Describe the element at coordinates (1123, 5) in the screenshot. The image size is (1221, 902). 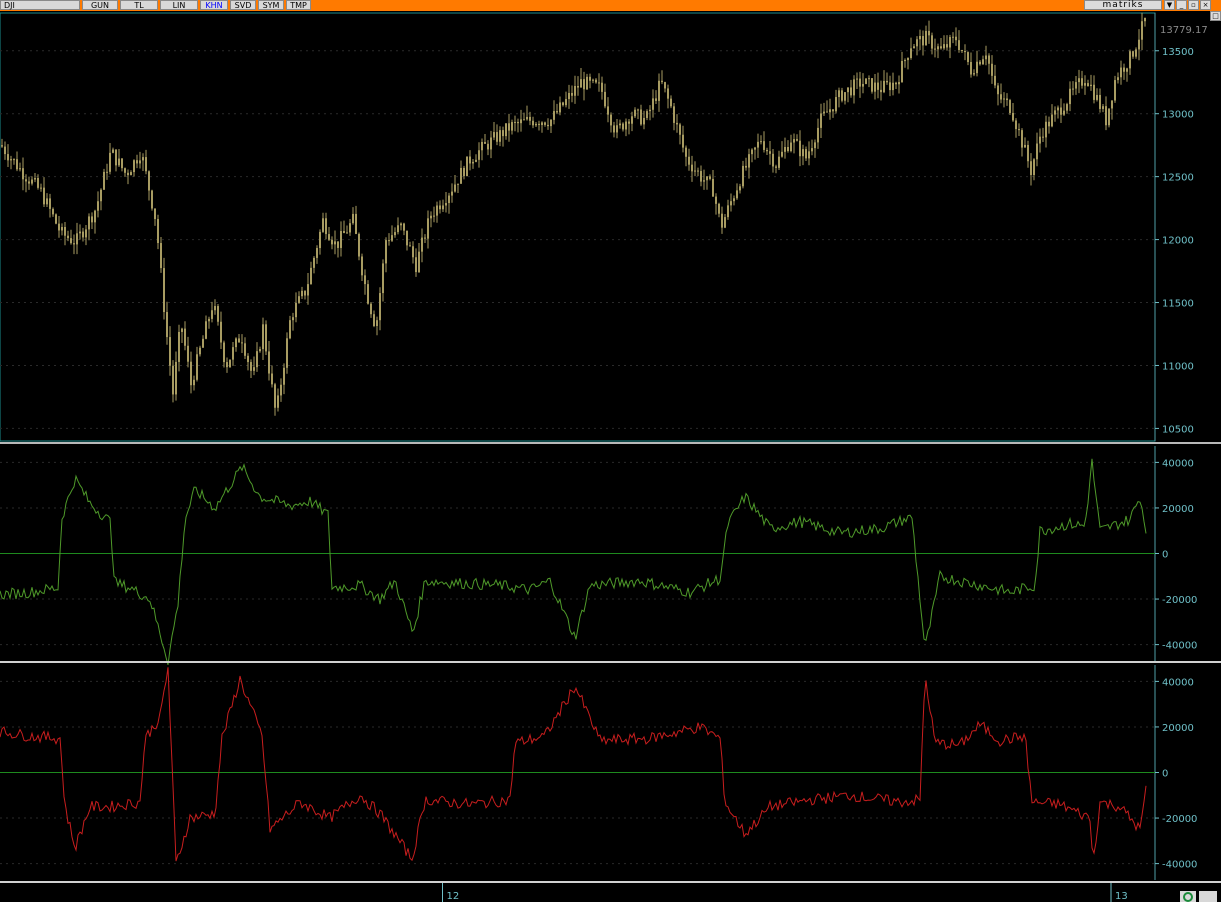
I see `brand-logo: matriks` at that location.